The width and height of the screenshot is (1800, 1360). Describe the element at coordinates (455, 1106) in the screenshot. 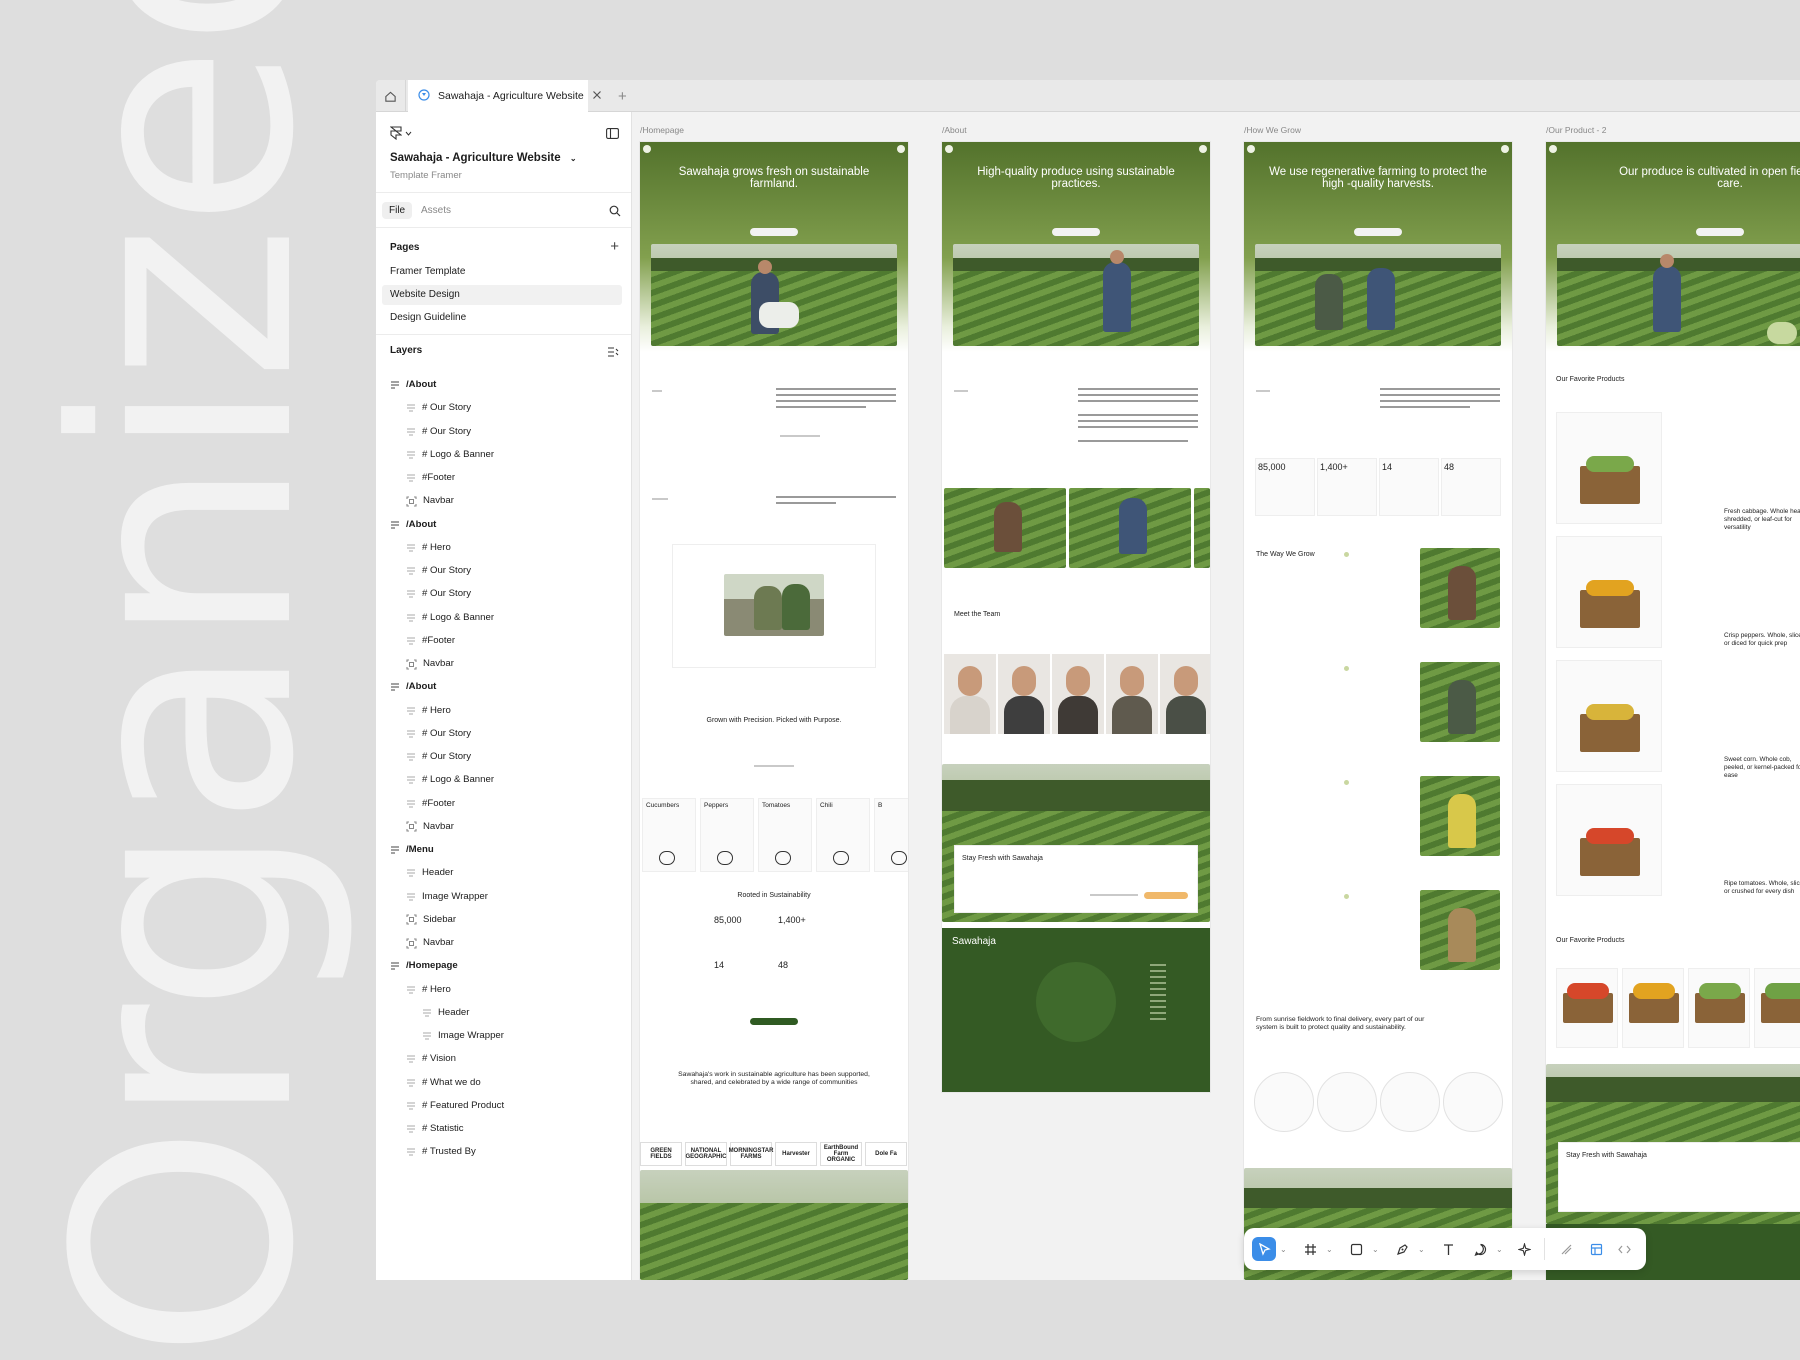

I see `layer-item: # Featured Product` at that location.